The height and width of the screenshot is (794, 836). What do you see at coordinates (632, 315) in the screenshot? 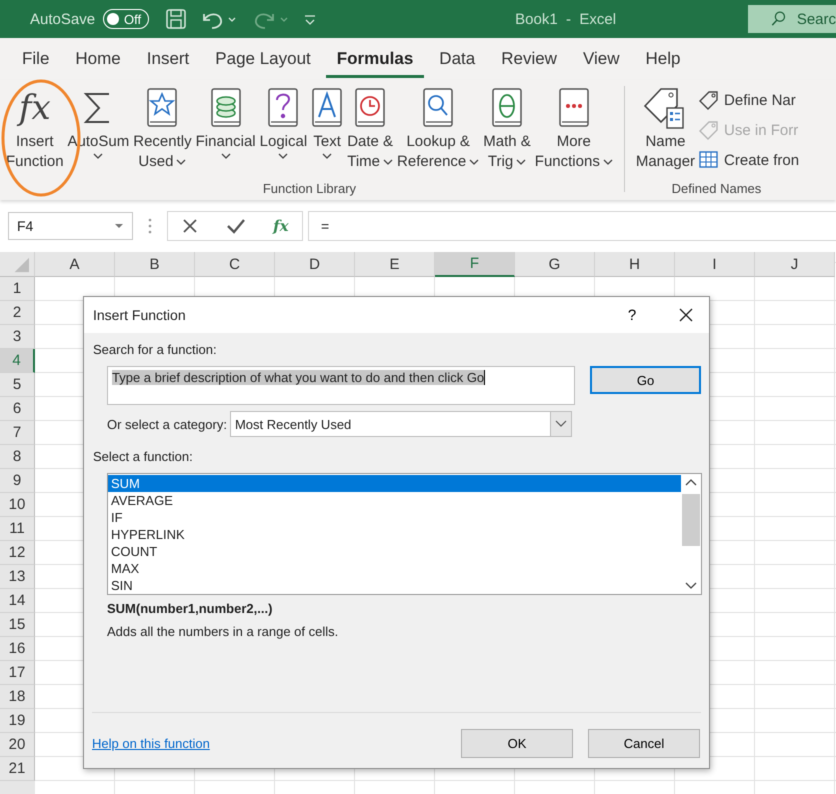
I see `help-button: ?` at bounding box center [632, 315].